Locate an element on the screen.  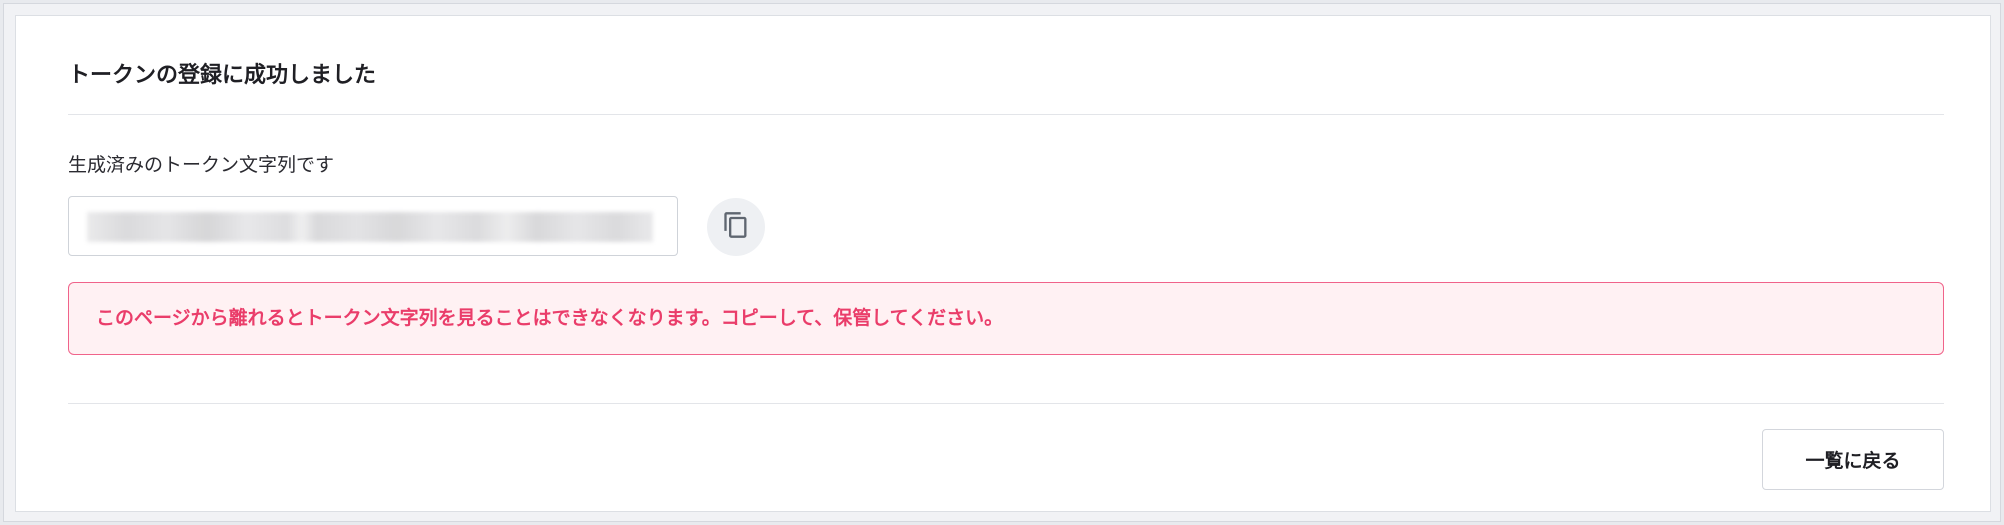
token-value-field is located at coordinates (373, 226).